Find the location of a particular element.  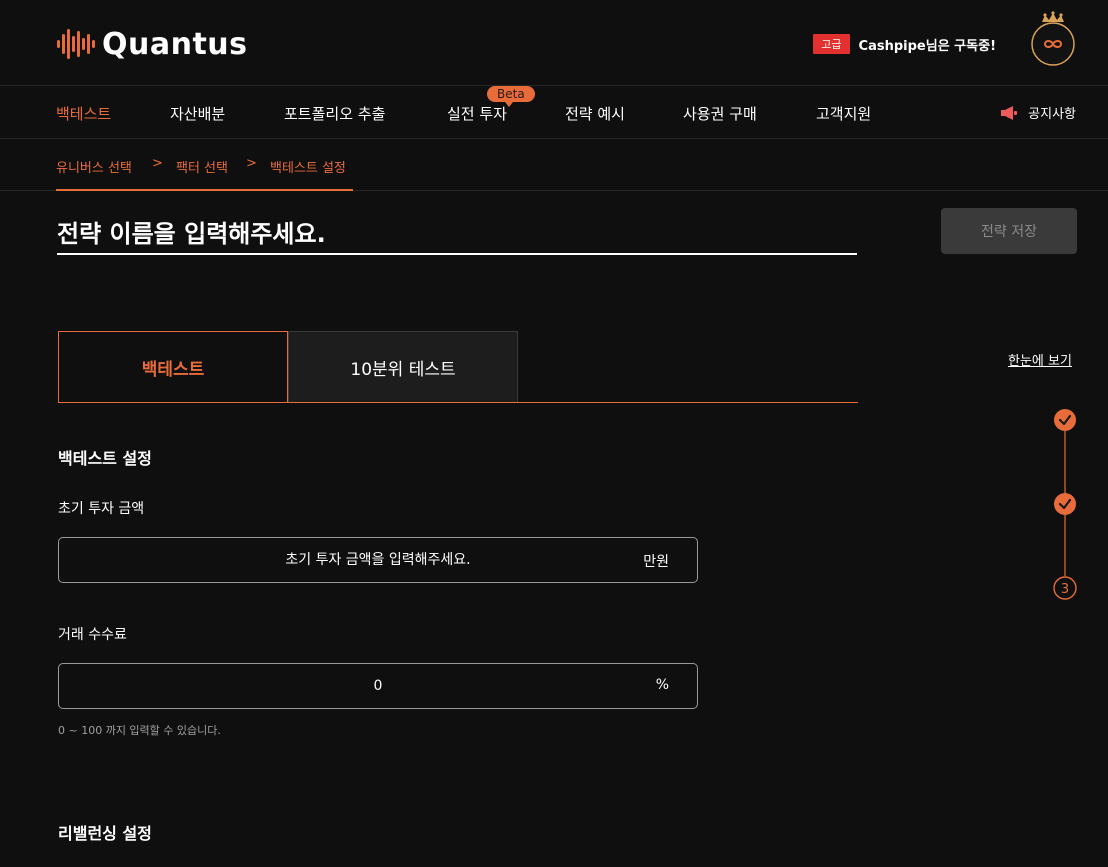

breadcrumb-backtest-settings: 백테스트 설정 is located at coordinates (308, 166).